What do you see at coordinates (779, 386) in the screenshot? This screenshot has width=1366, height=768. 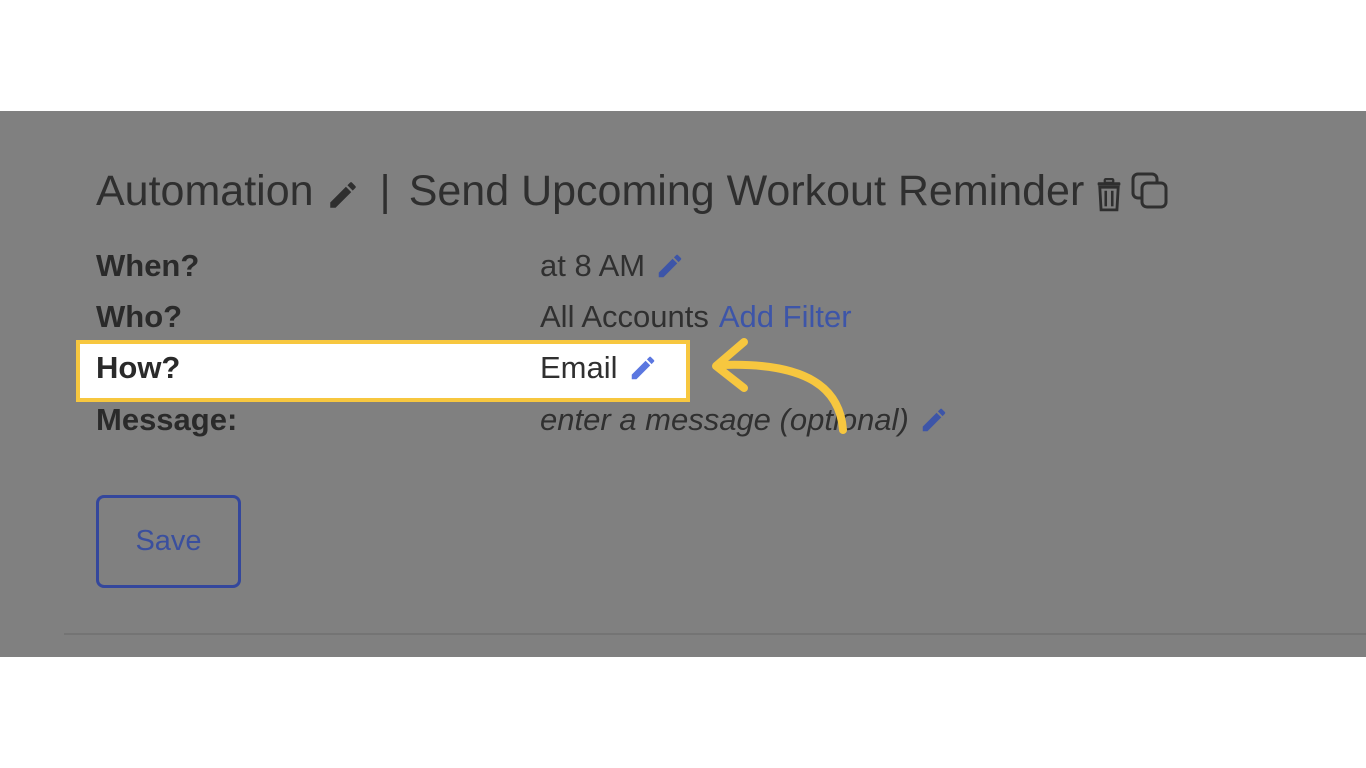 I see `curved-arrow-icon` at bounding box center [779, 386].